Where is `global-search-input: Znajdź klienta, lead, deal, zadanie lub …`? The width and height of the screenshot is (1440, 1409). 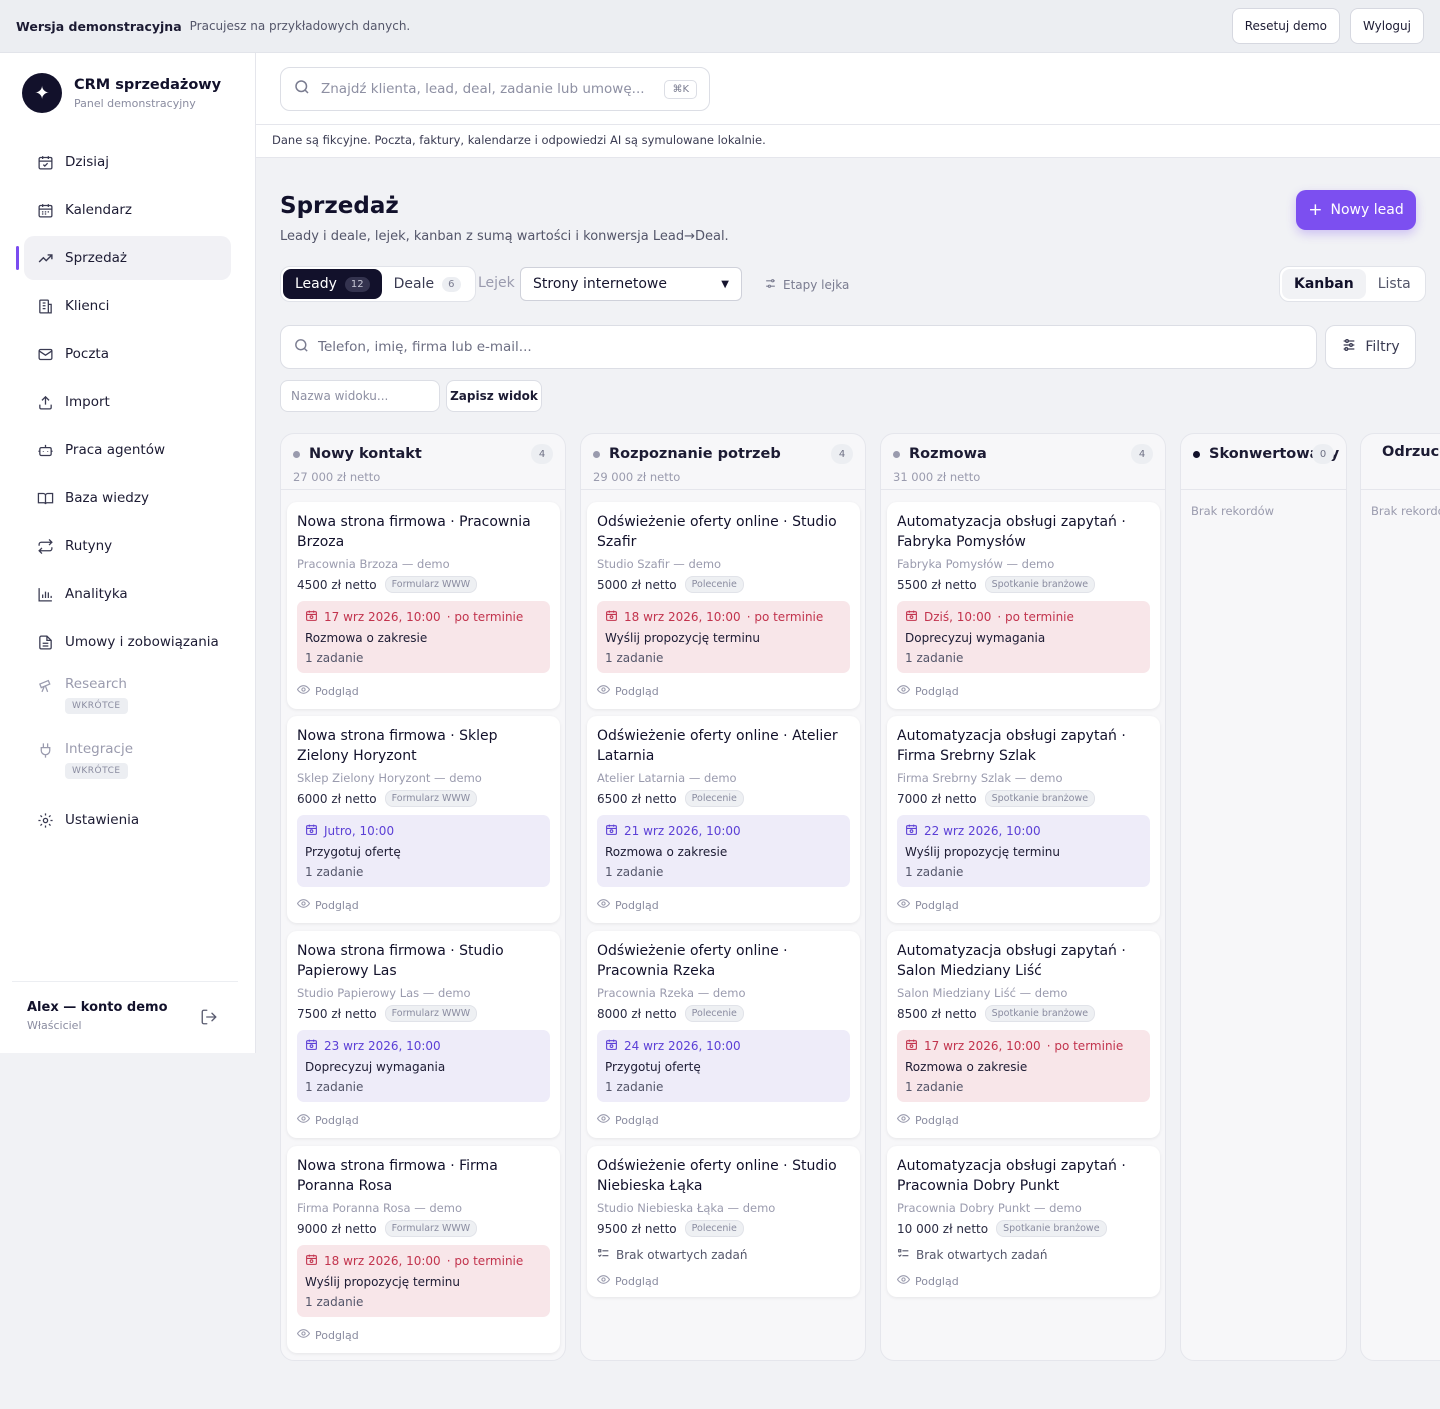 global-search-input: Znajdź klienta, lead, deal, zadanie lub … is located at coordinates (495, 89).